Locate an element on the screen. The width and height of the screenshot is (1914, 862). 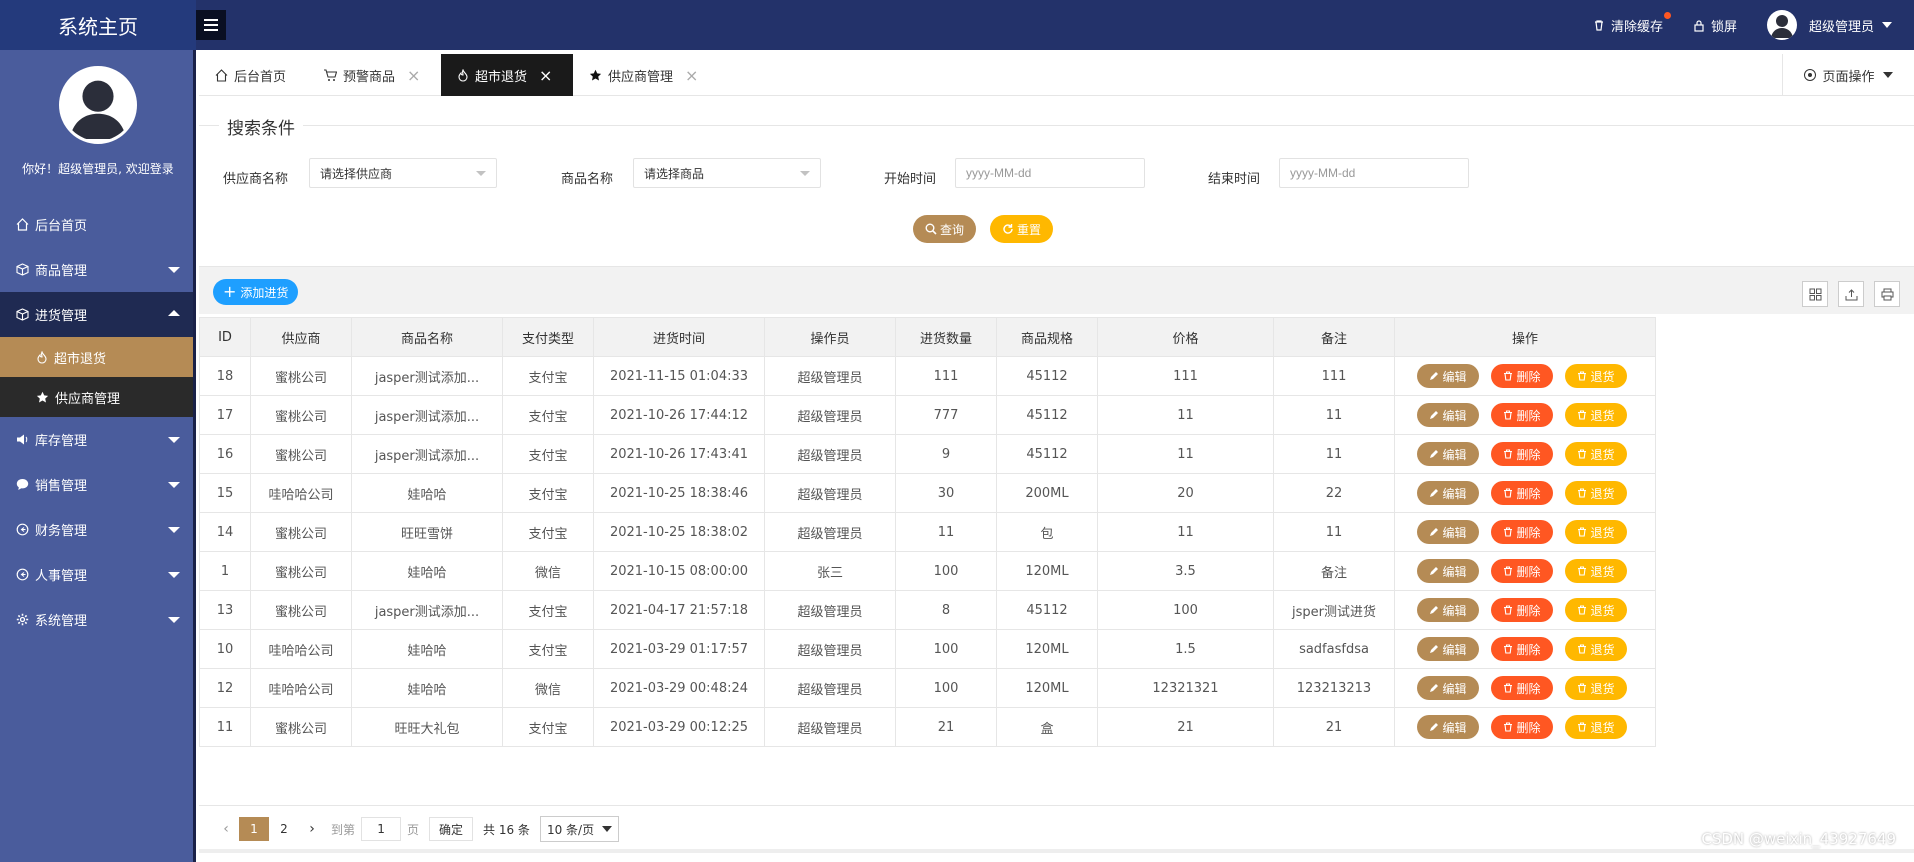
sidebar-item-purchase: 进货管理 is located at coordinates (98, 314).